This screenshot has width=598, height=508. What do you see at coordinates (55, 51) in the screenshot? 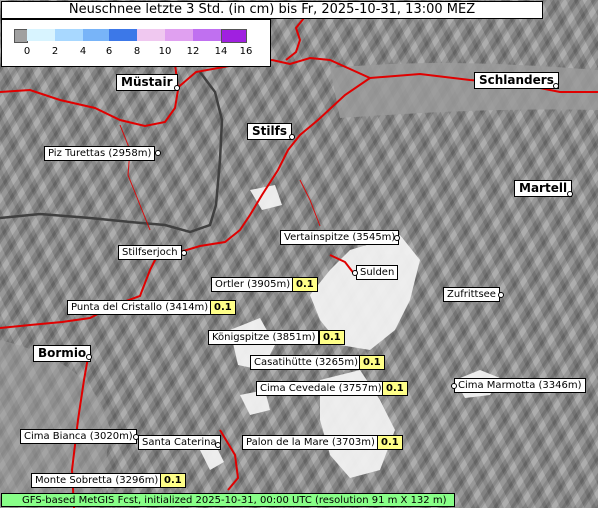
I see `legend-tick: 2` at bounding box center [55, 51].